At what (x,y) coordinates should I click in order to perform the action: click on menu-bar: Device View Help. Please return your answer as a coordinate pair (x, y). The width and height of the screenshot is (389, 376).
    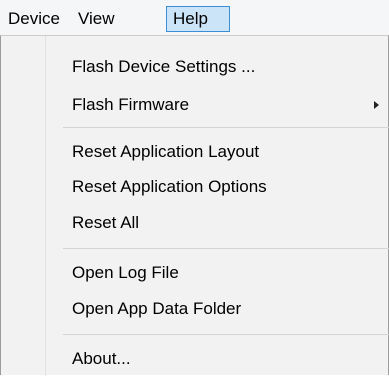
    Looking at the image, I should click on (194, 18).